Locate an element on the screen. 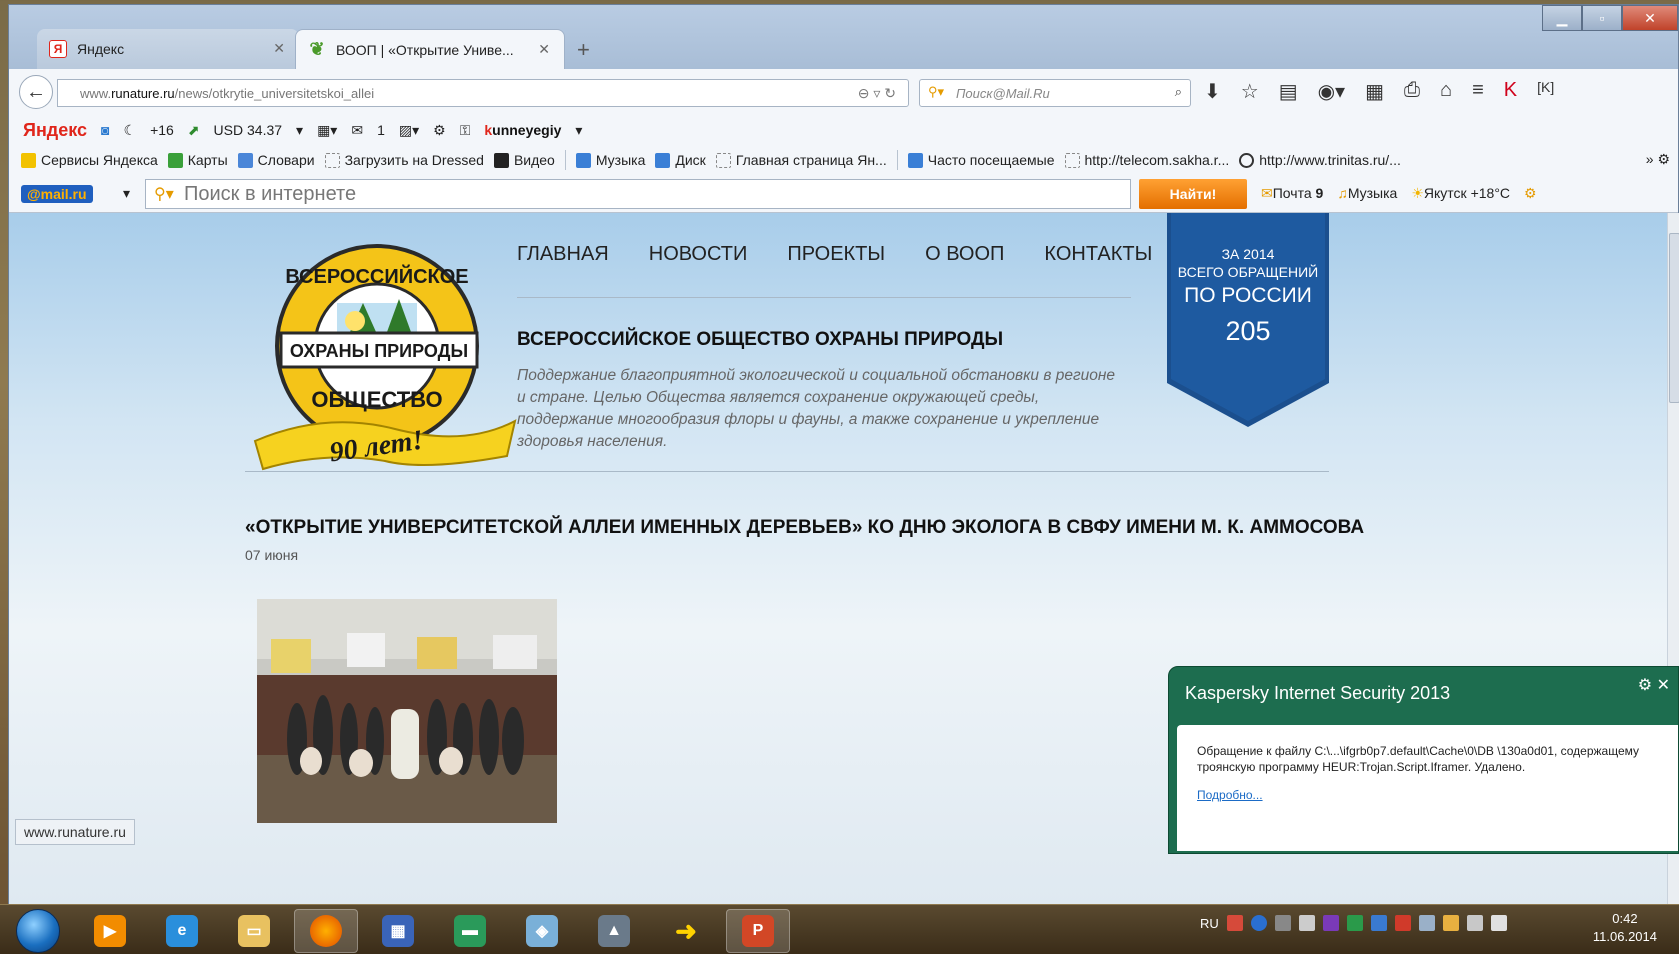  help-icon is located at coordinates (1258, 923).